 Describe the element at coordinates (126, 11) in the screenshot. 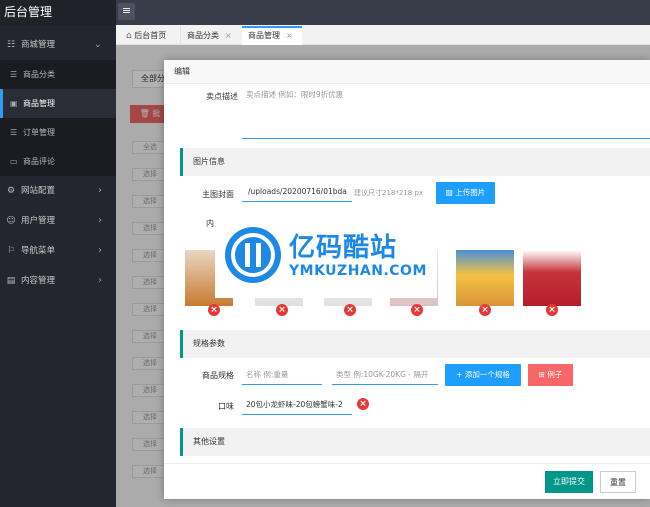

I see `menu-toggle-icon: ≡` at that location.